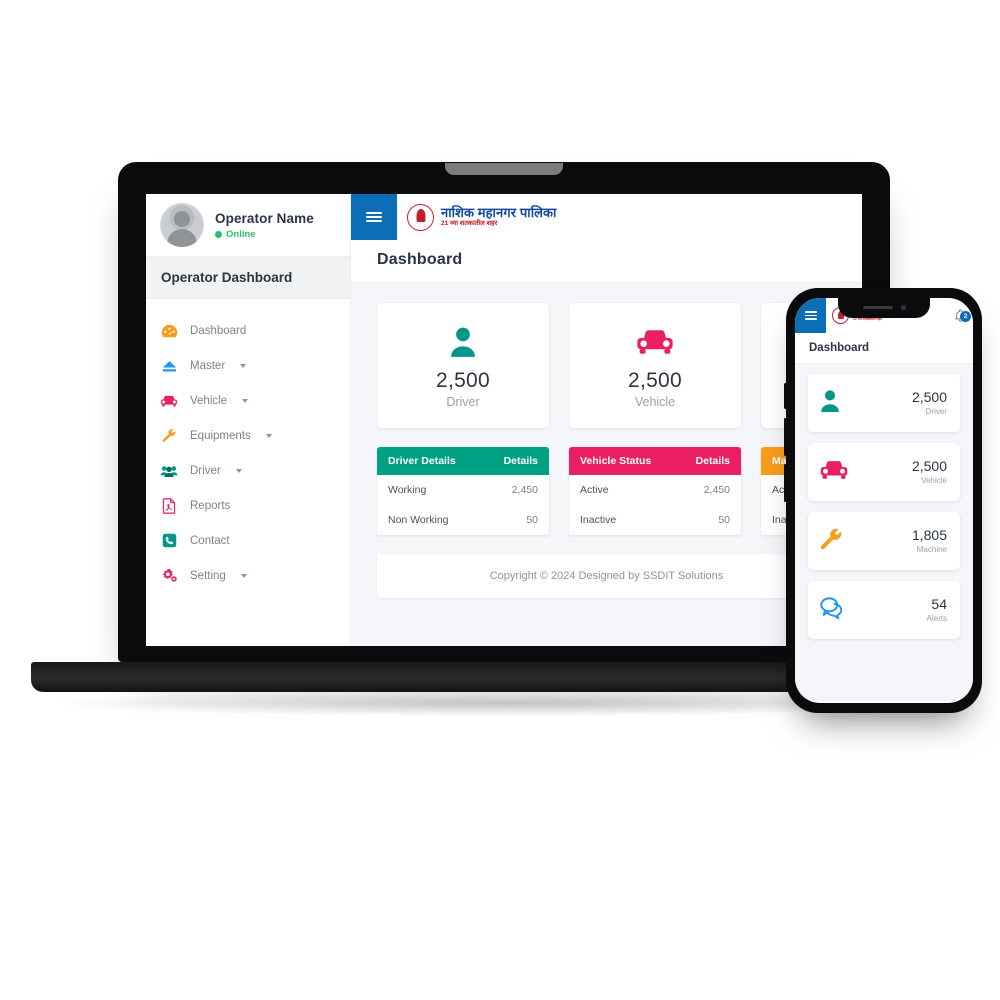 The image size is (1000, 1000). I want to click on avatar, so click(182, 225).